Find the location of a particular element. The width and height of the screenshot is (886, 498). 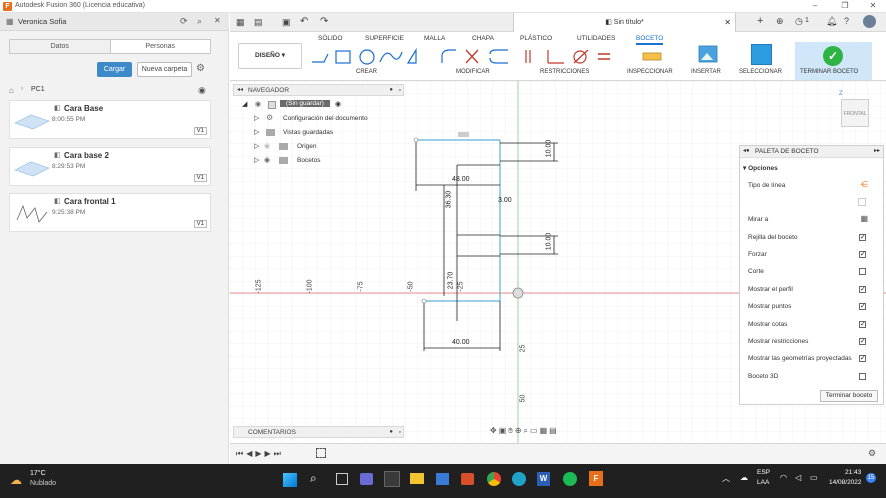

redo-icon: ↷ is located at coordinates (324, 21).